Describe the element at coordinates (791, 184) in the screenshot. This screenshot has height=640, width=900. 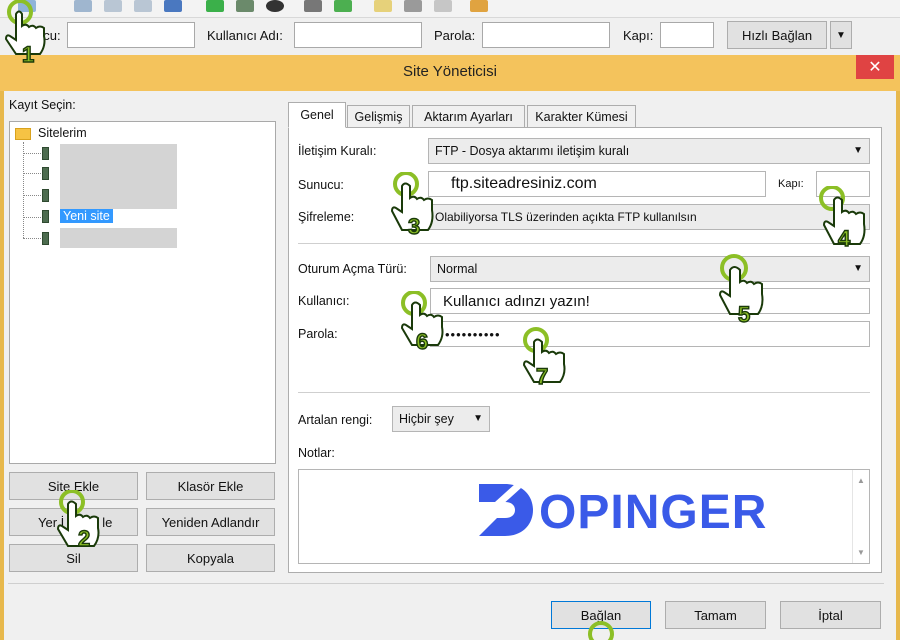
I see `port-label: Kapı:` at that location.